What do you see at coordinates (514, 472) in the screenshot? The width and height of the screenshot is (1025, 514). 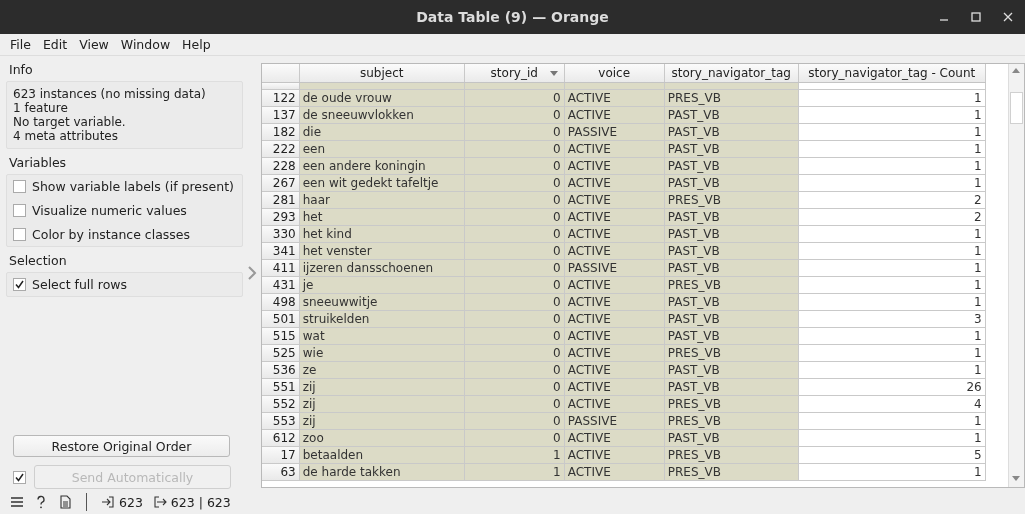 I see `table-cell: 1` at bounding box center [514, 472].